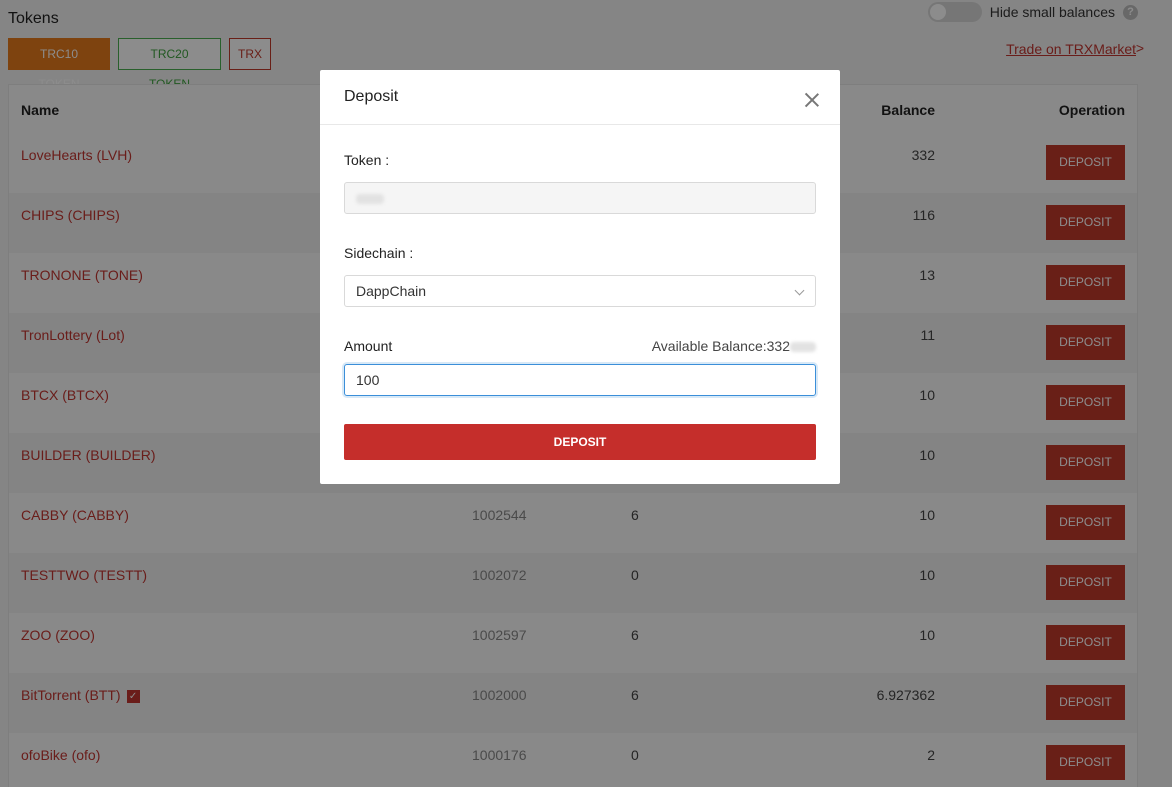  Describe the element at coordinates (391, 291) in the screenshot. I see `sidechain-value: DappChain` at that location.